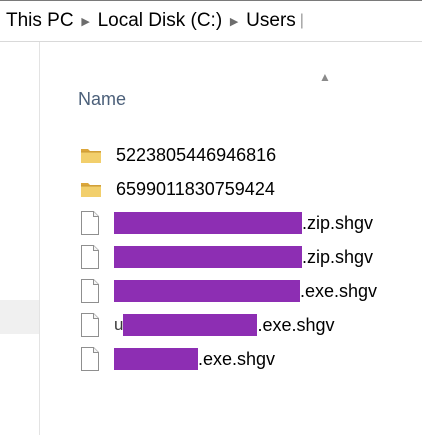 This screenshot has height=435, width=422. Describe the element at coordinates (196, 154) in the screenshot. I see `file-name: 5223805446946816` at that location.